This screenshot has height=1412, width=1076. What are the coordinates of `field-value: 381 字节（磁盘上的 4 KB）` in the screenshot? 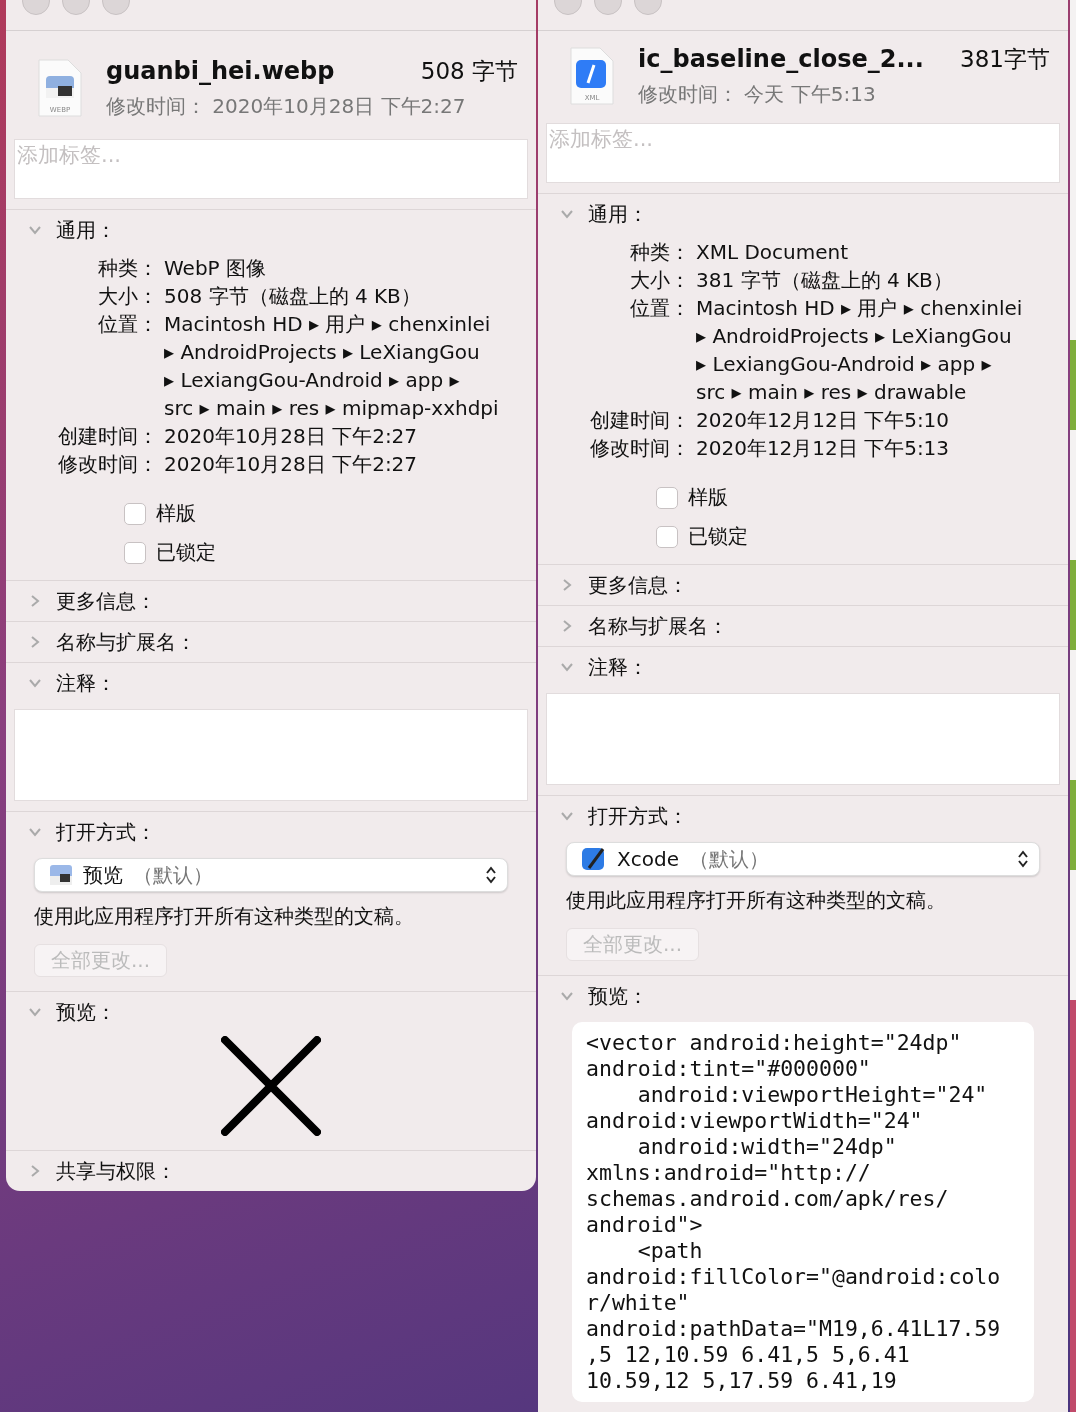 It's located at (824, 280).